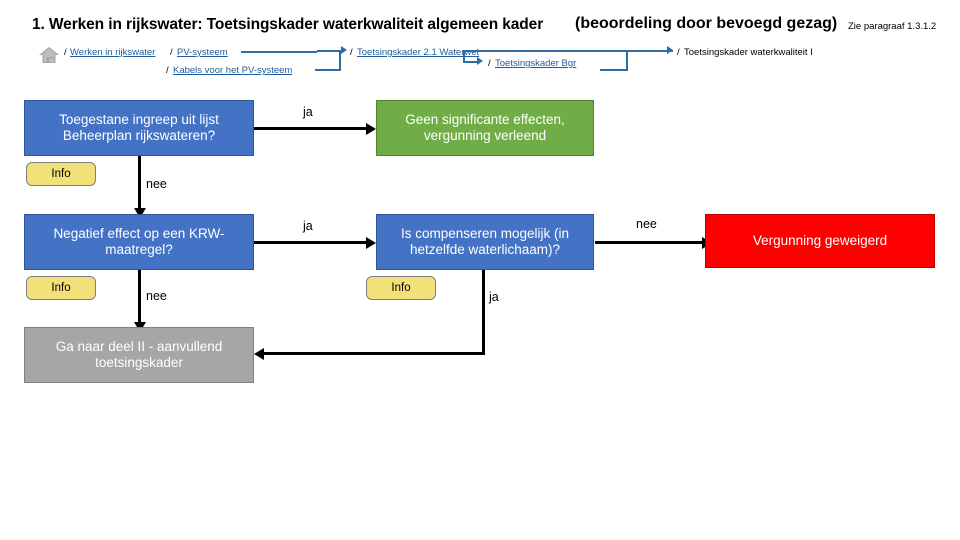  Describe the element at coordinates (748, 52) in the screenshot. I see `breadcrumb-current-toetsingskader-waterkwaliteit-i: Toetsingskader waterkwaliteit I` at that location.